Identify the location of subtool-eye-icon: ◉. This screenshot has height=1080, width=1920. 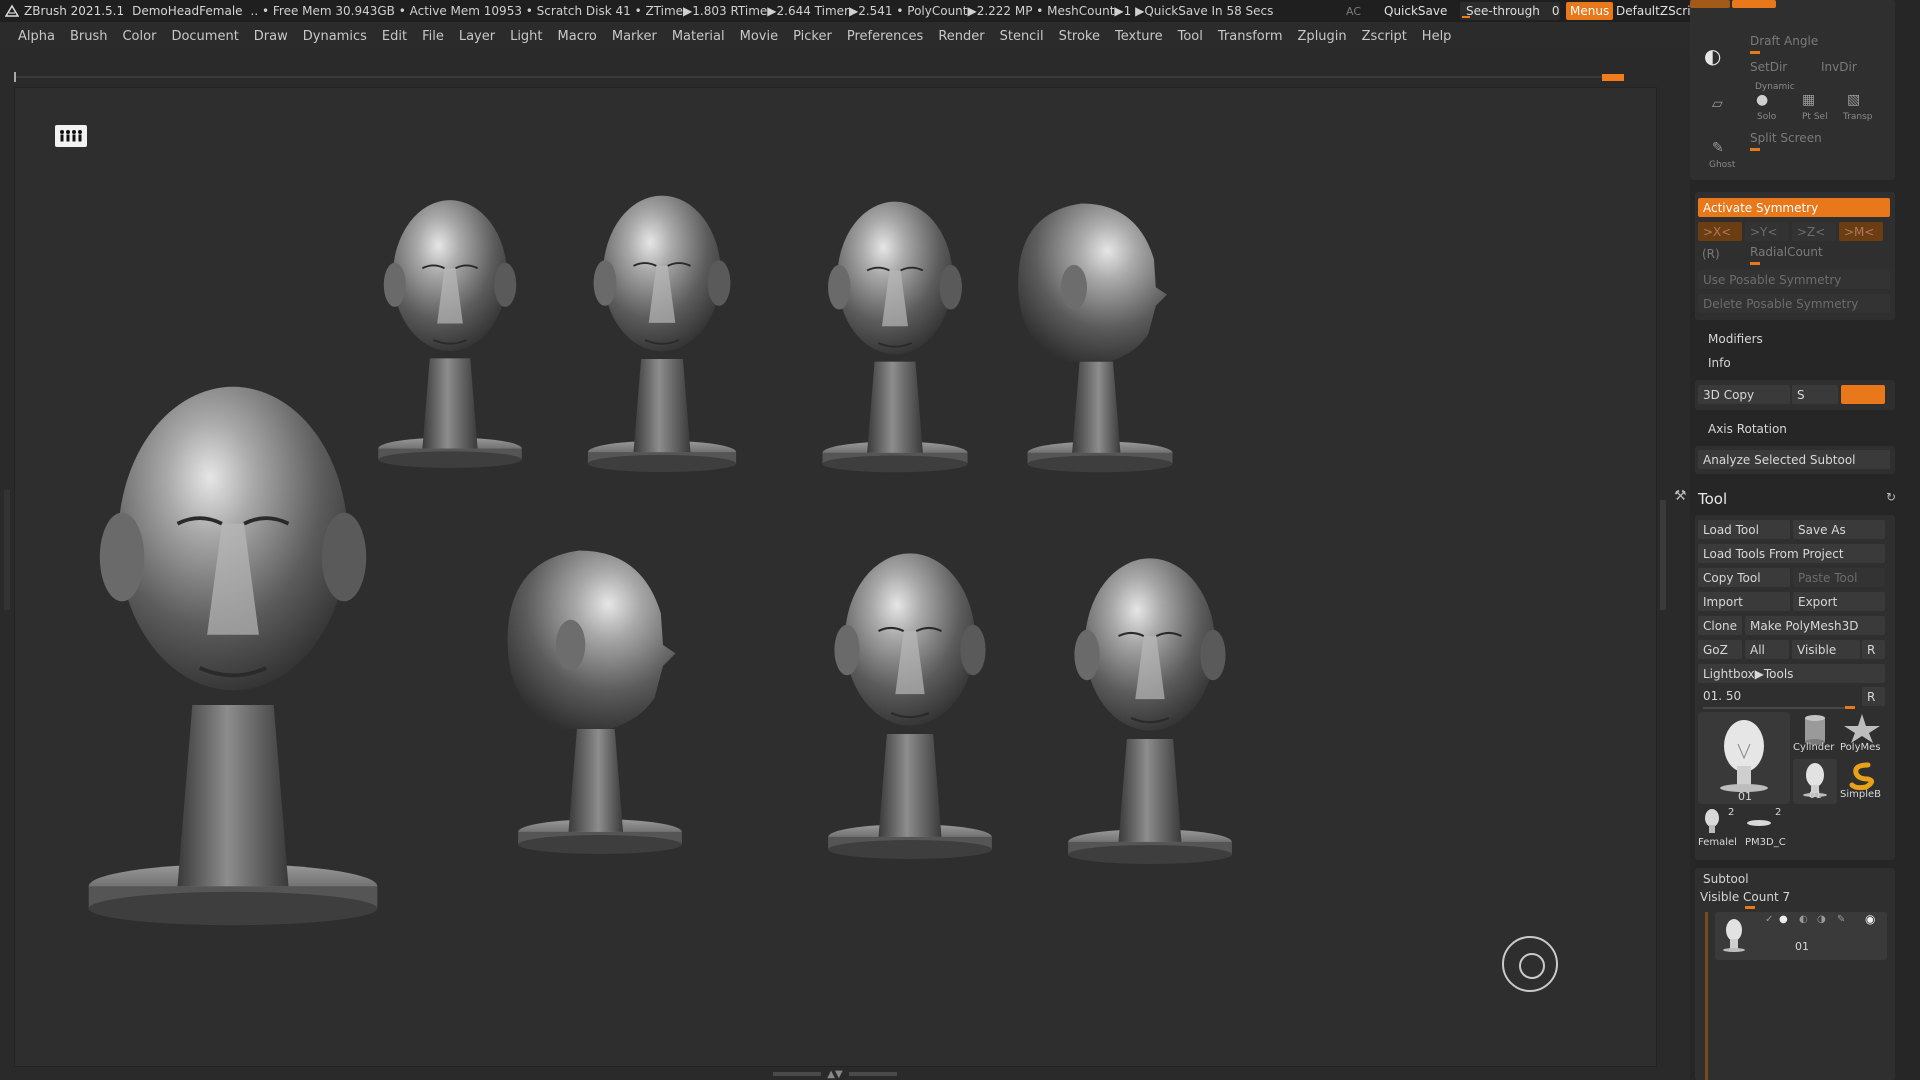
(1870, 919).